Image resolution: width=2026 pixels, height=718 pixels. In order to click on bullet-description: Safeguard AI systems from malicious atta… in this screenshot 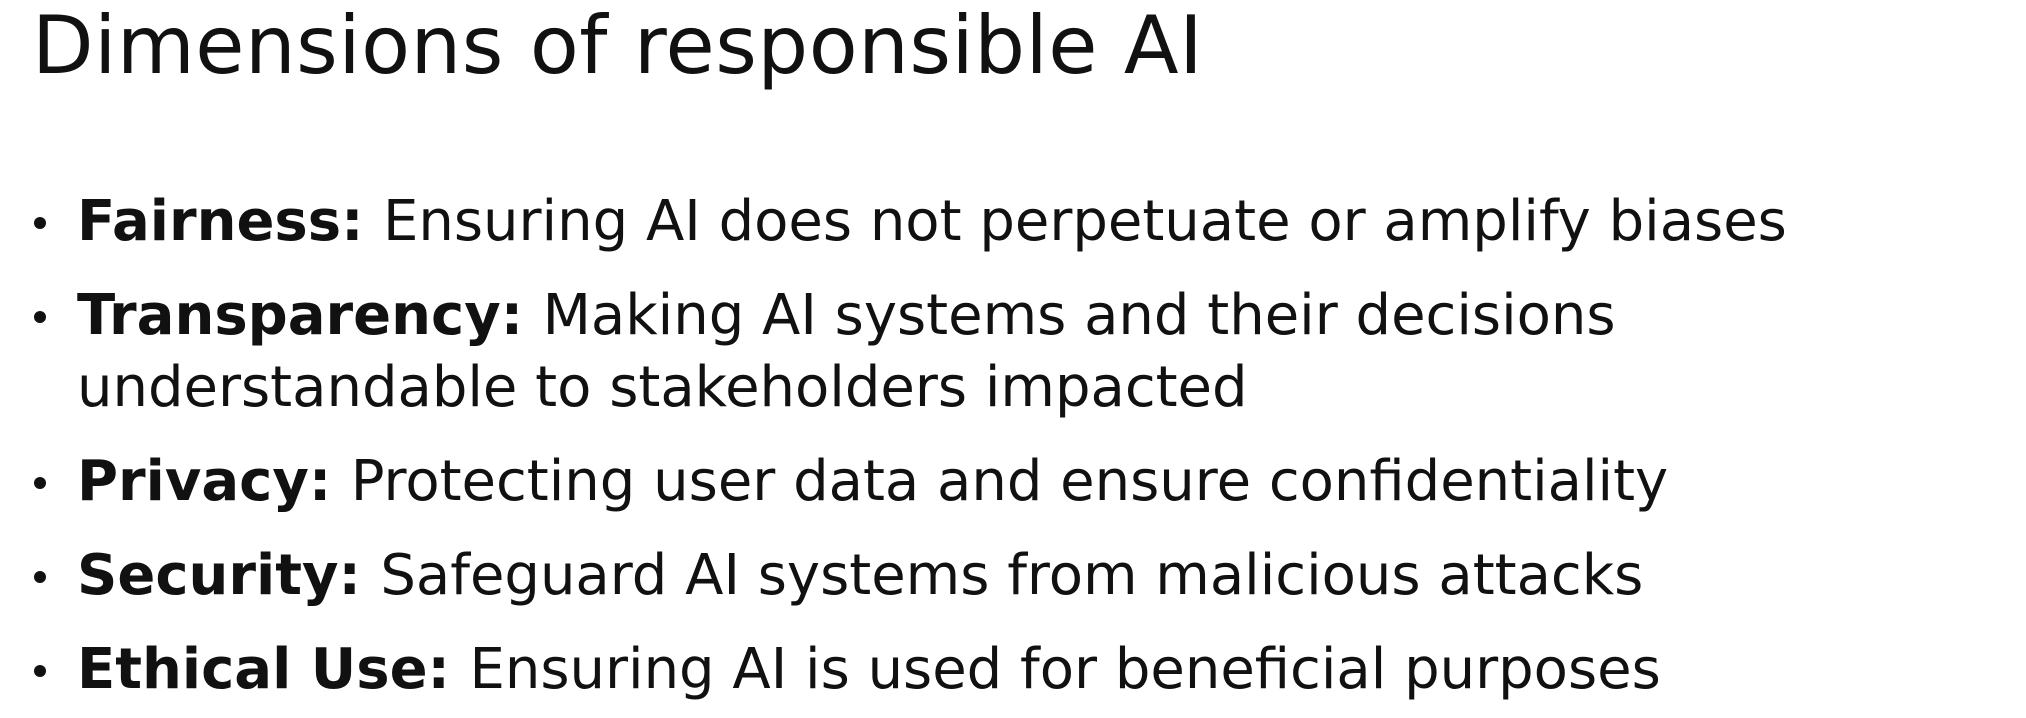, I will do `click(1012, 575)`.